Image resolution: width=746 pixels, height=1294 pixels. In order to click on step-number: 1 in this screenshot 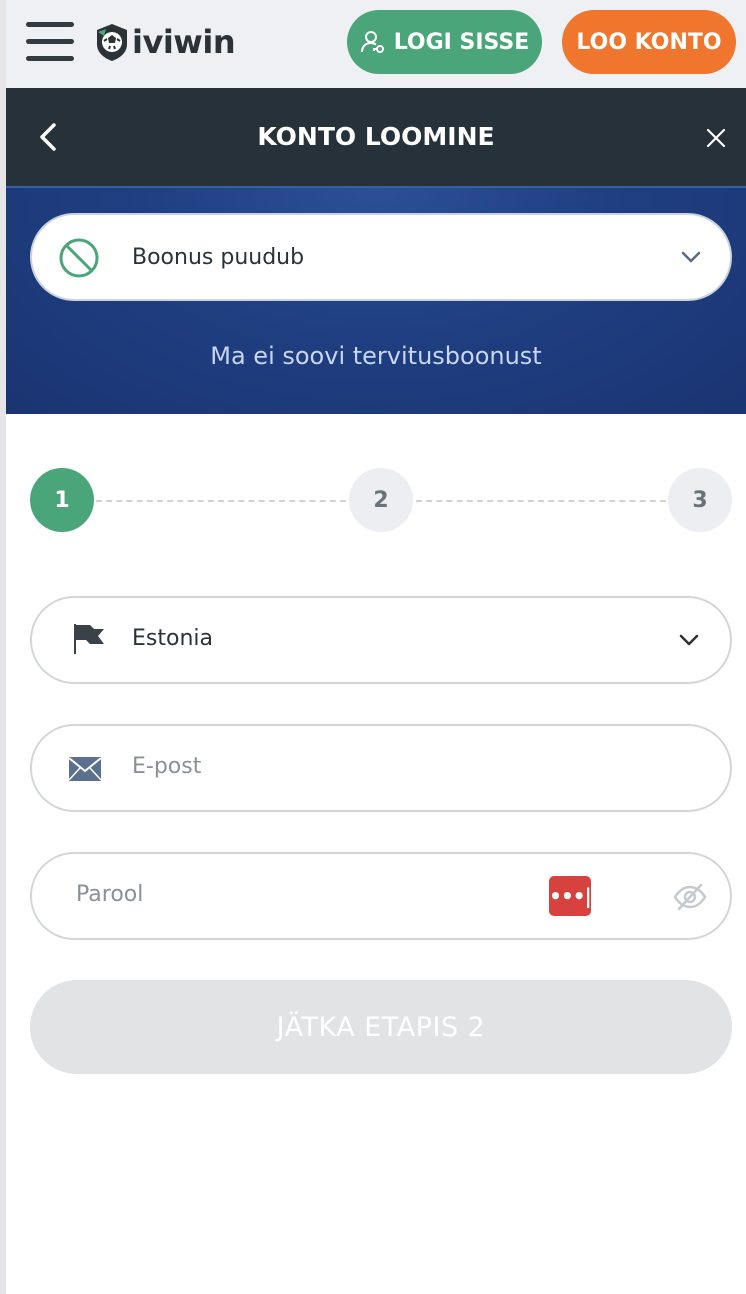, I will do `click(62, 500)`.